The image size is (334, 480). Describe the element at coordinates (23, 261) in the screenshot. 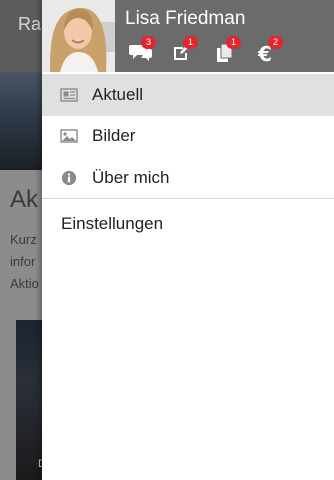

I see `background-text-line: infor` at that location.